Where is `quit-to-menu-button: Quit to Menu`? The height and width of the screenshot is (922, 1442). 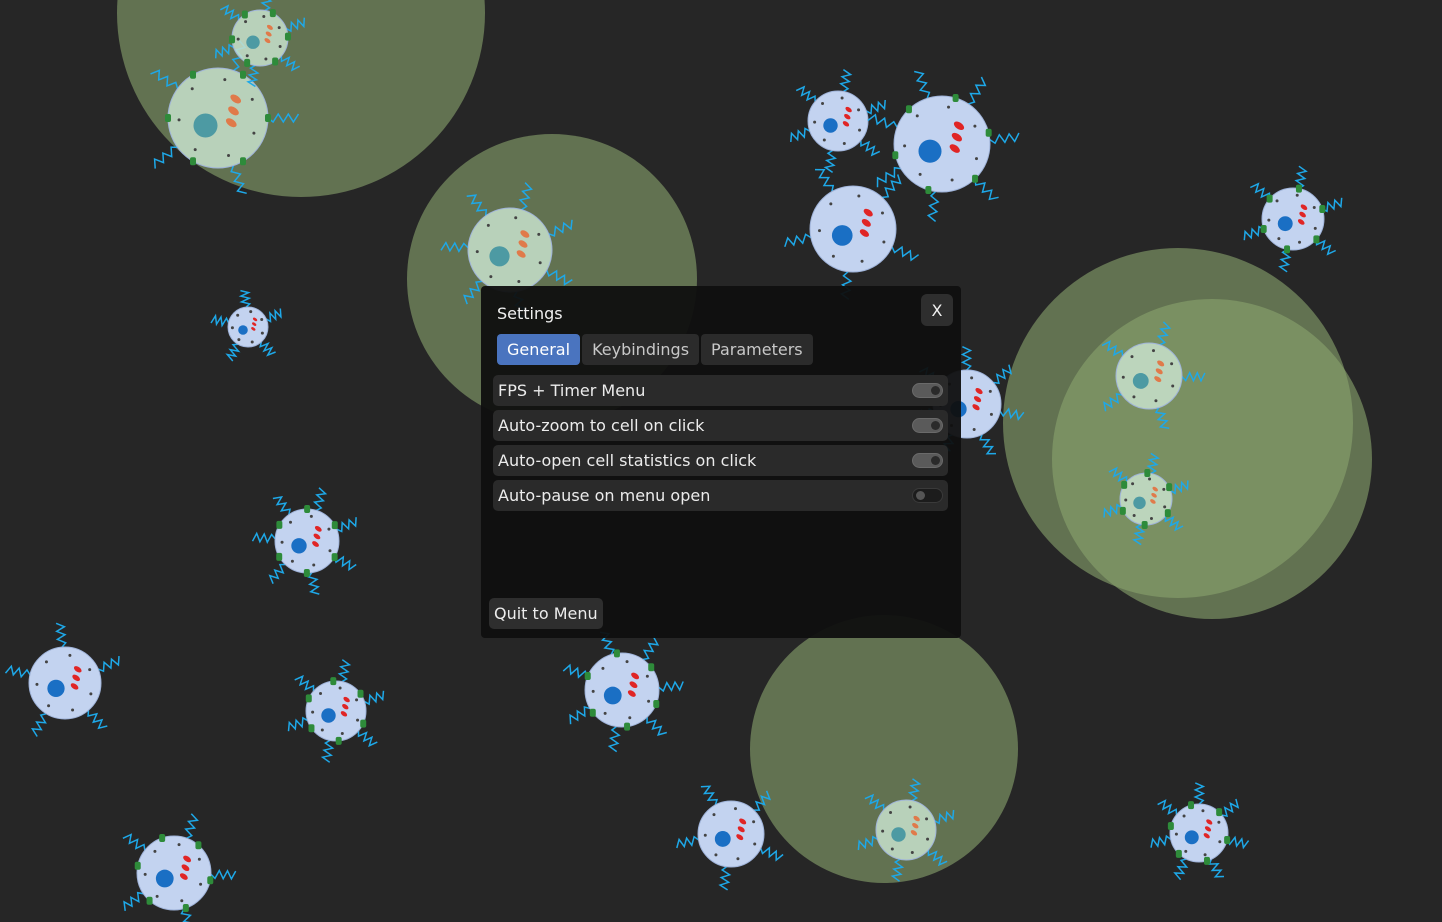 quit-to-menu-button: Quit to Menu is located at coordinates (546, 613).